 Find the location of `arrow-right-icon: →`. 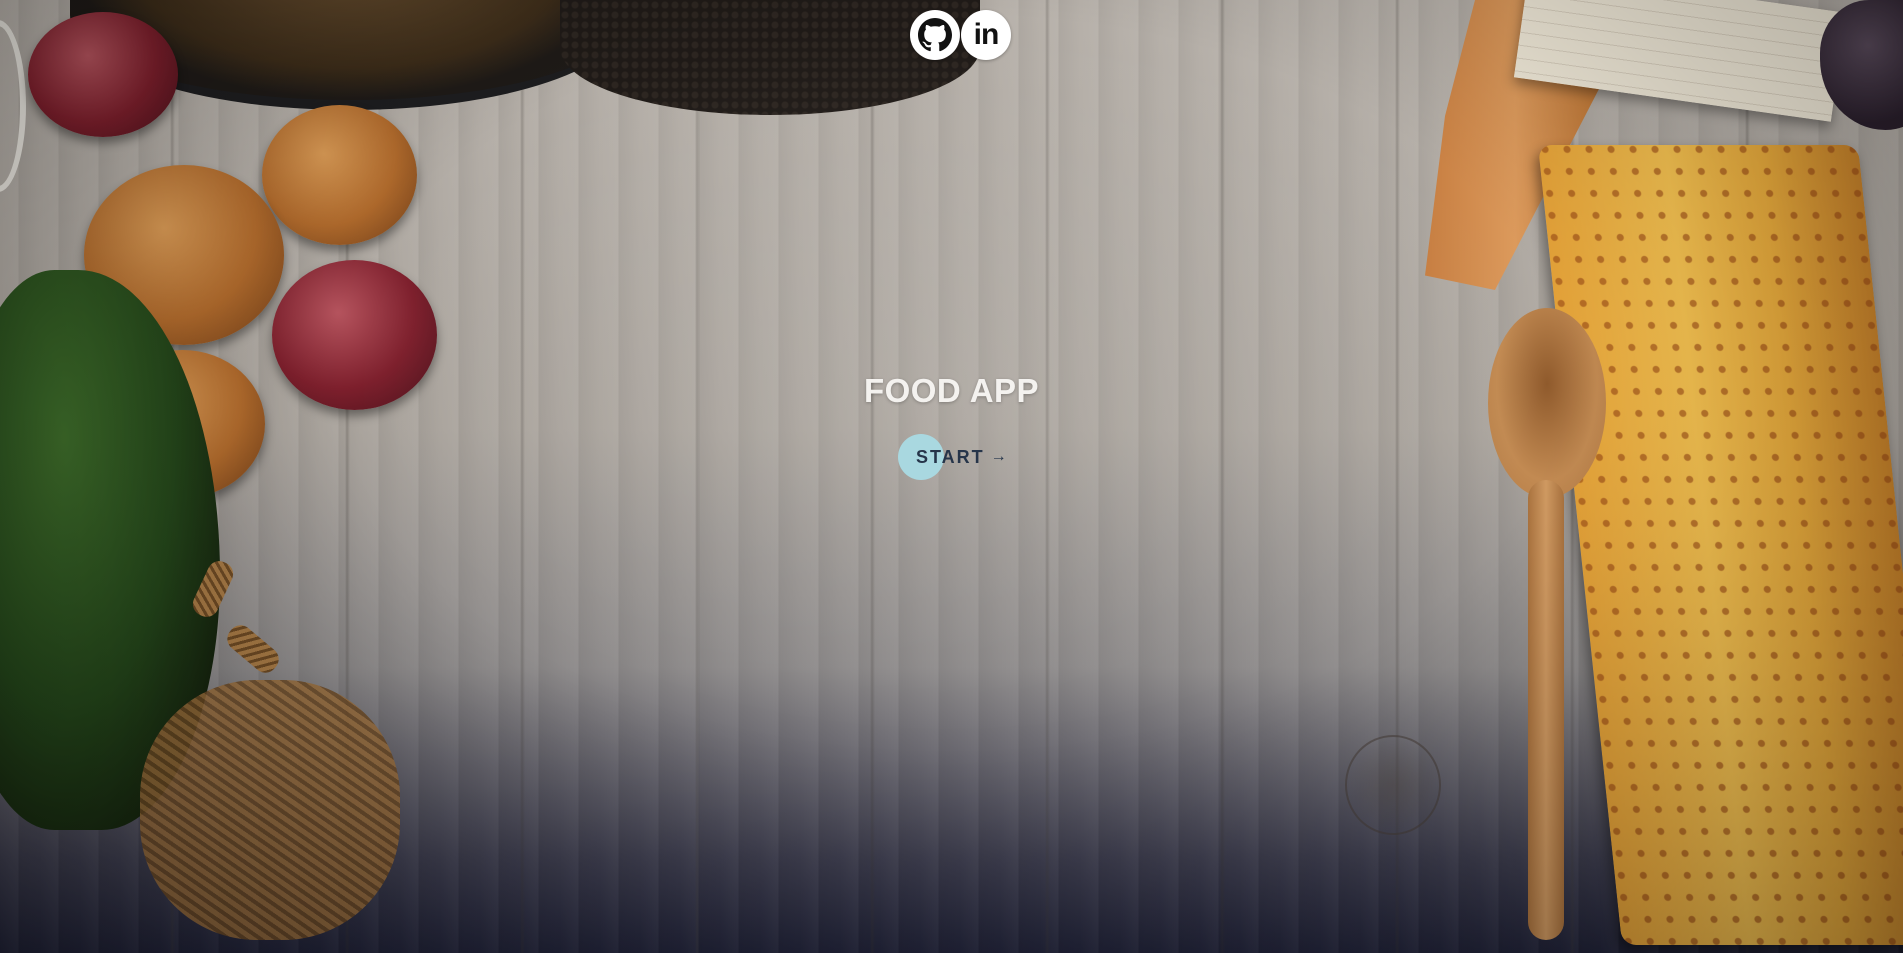

arrow-right-icon: → is located at coordinates (998, 456).